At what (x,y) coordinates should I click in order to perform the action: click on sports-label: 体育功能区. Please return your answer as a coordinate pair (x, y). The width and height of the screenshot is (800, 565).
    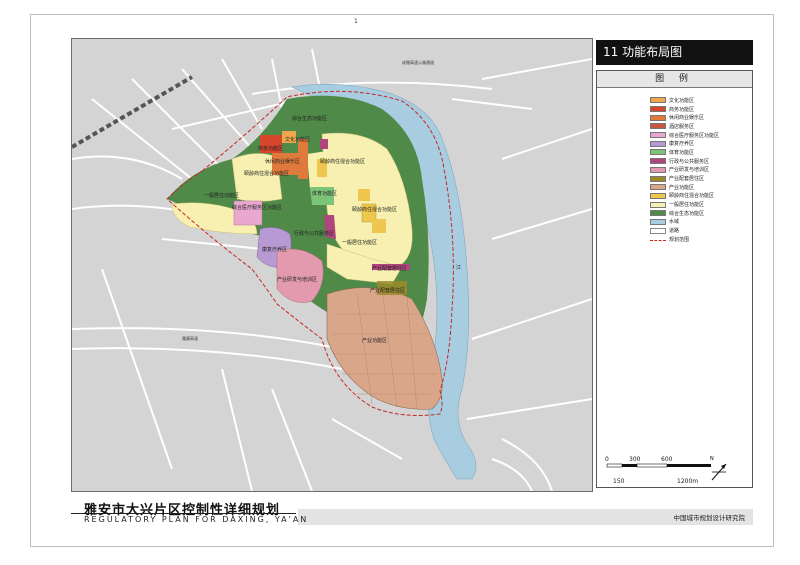
    Looking at the image, I should click on (324, 193).